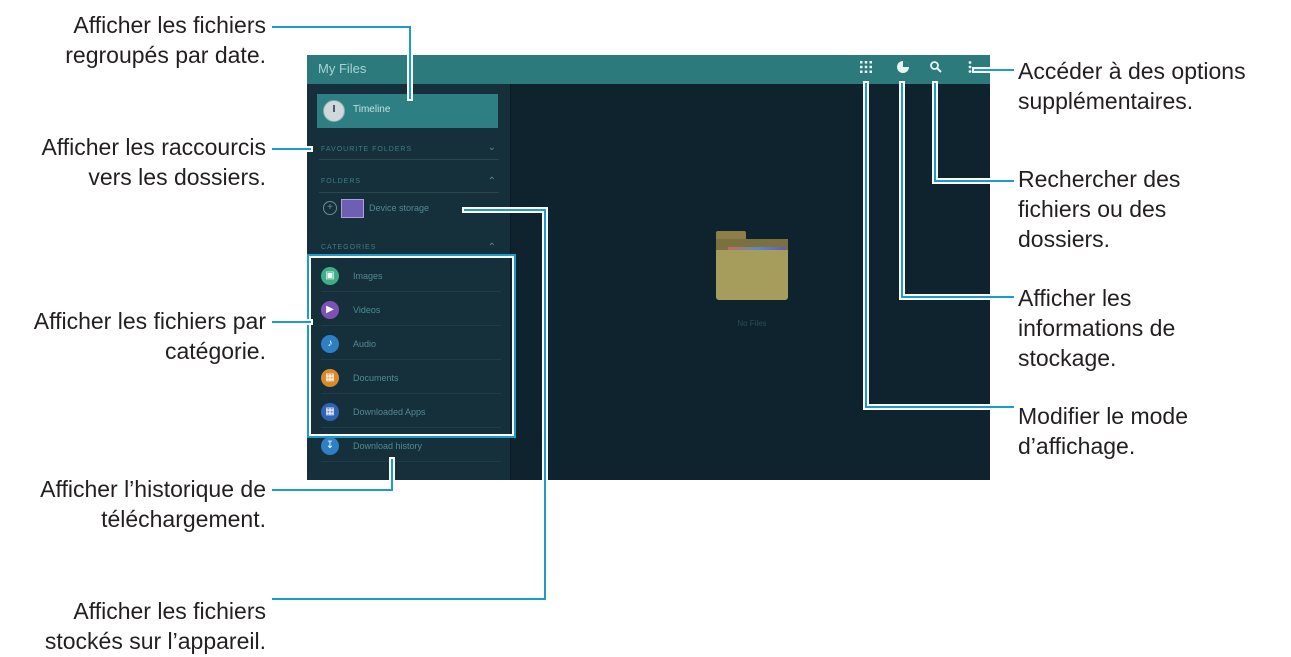 The width and height of the screenshot is (1291, 657). What do you see at coordinates (936, 69) in the screenshot?
I see `search-icon` at bounding box center [936, 69].